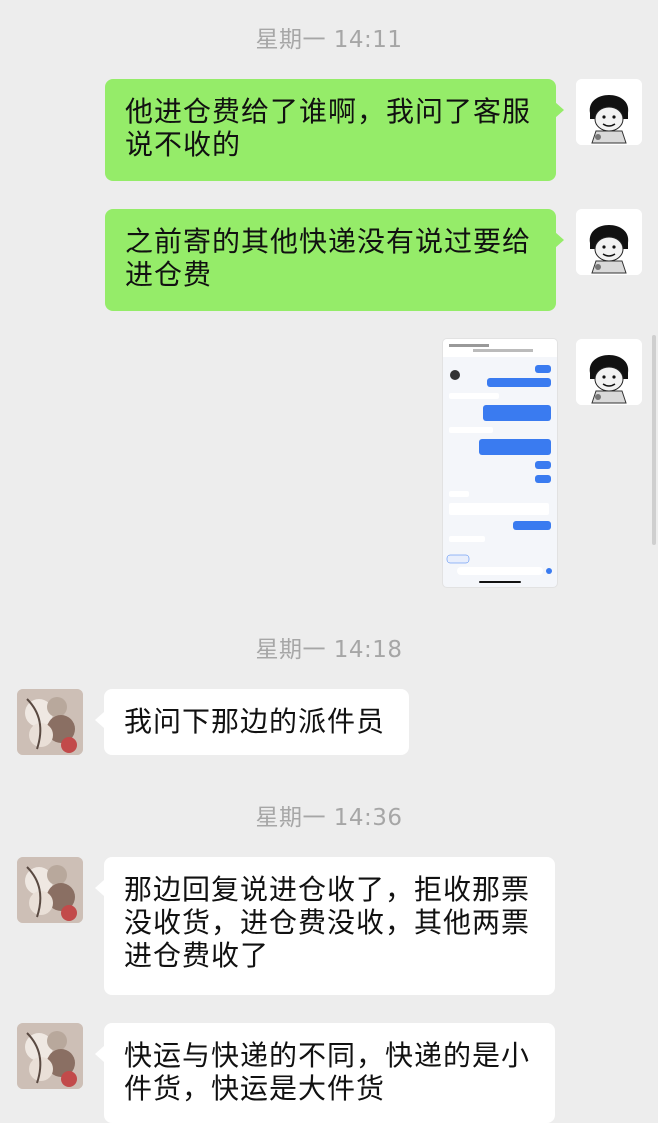 This screenshot has height=1123, width=658. What do you see at coordinates (327, 922) in the screenshot?
I see `message-line: 没收货，进仓费没收，其他两票` at bounding box center [327, 922].